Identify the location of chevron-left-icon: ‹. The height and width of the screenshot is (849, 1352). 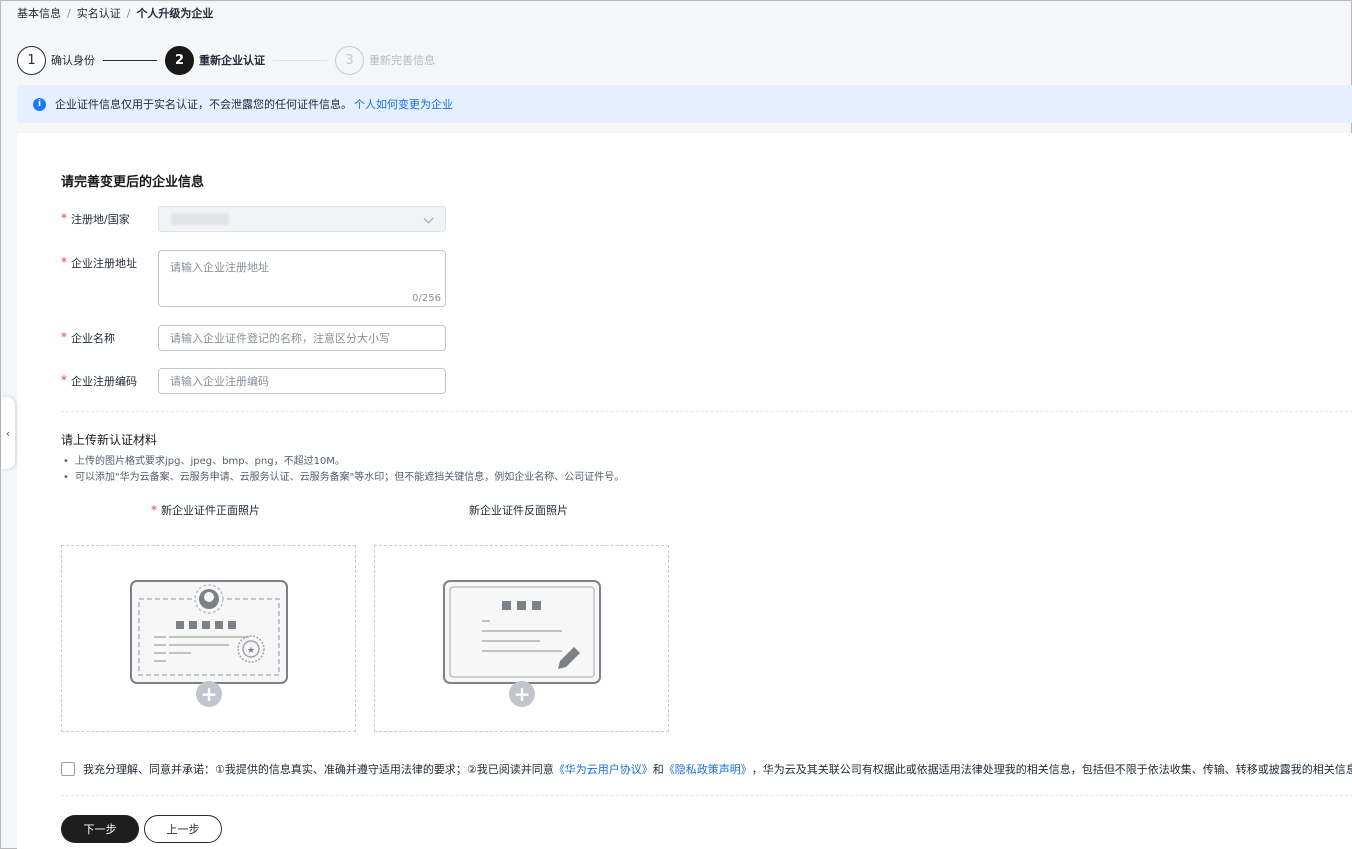
(8, 433).